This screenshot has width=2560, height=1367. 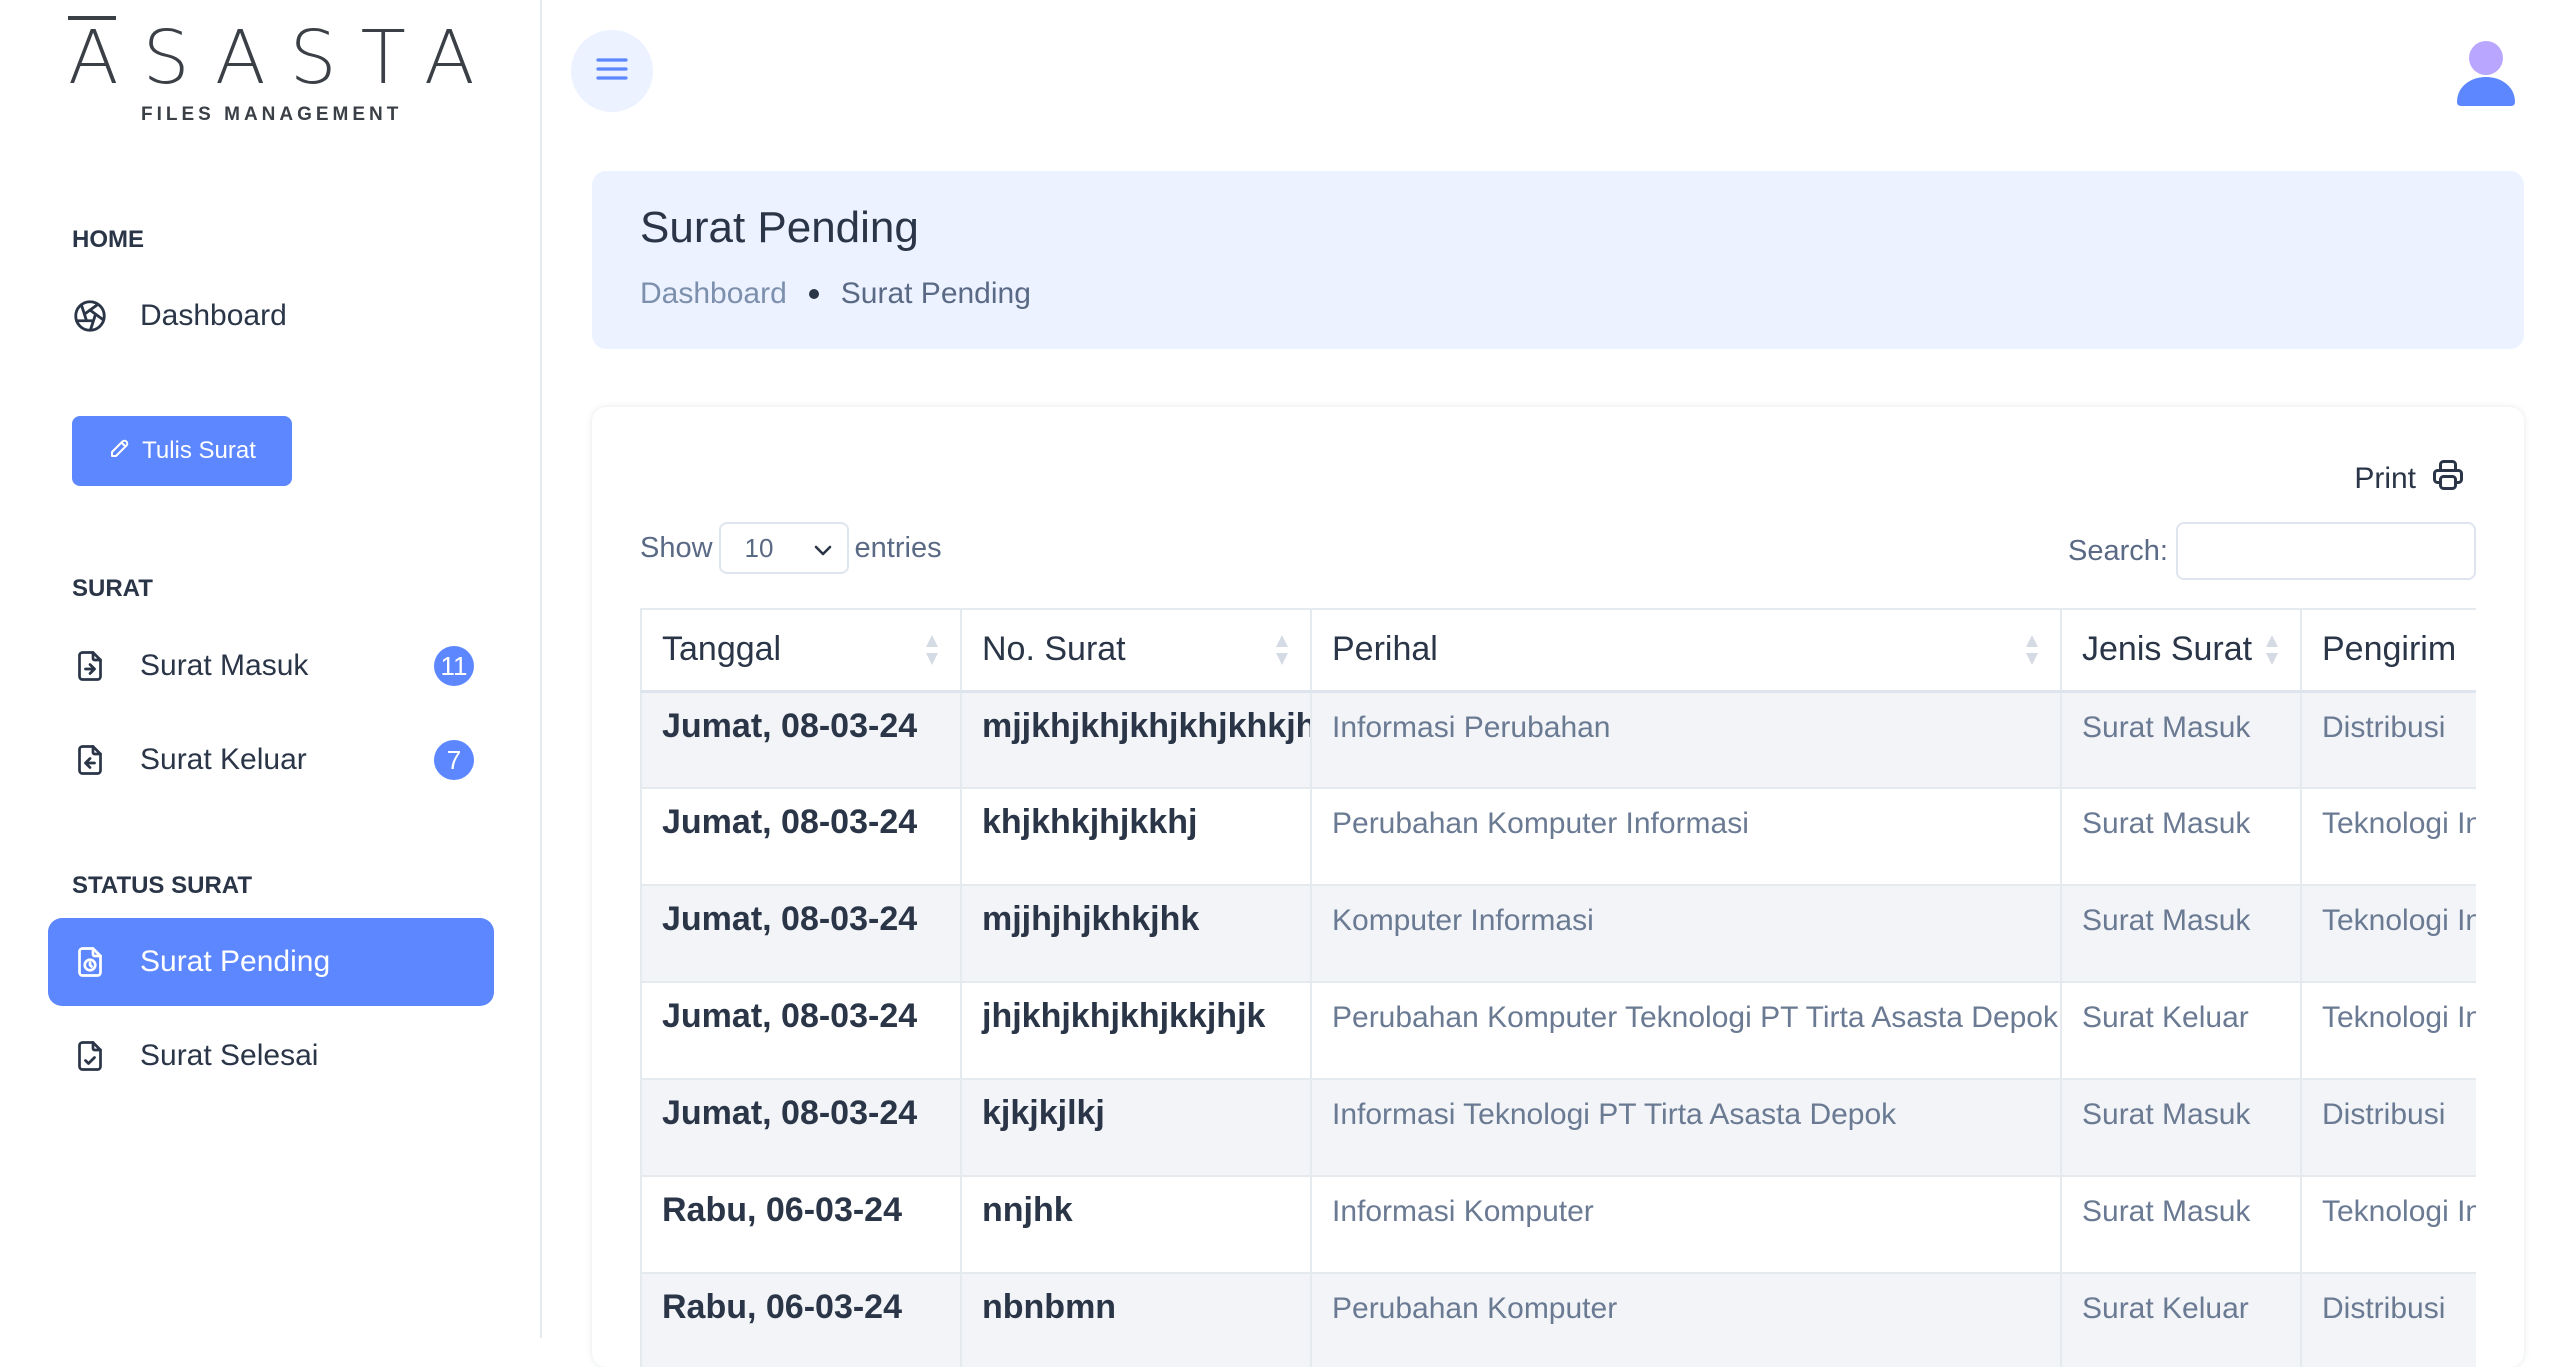 I want to click on cell-no-surat: nbnbmn, so click(x=1136, y=1319).